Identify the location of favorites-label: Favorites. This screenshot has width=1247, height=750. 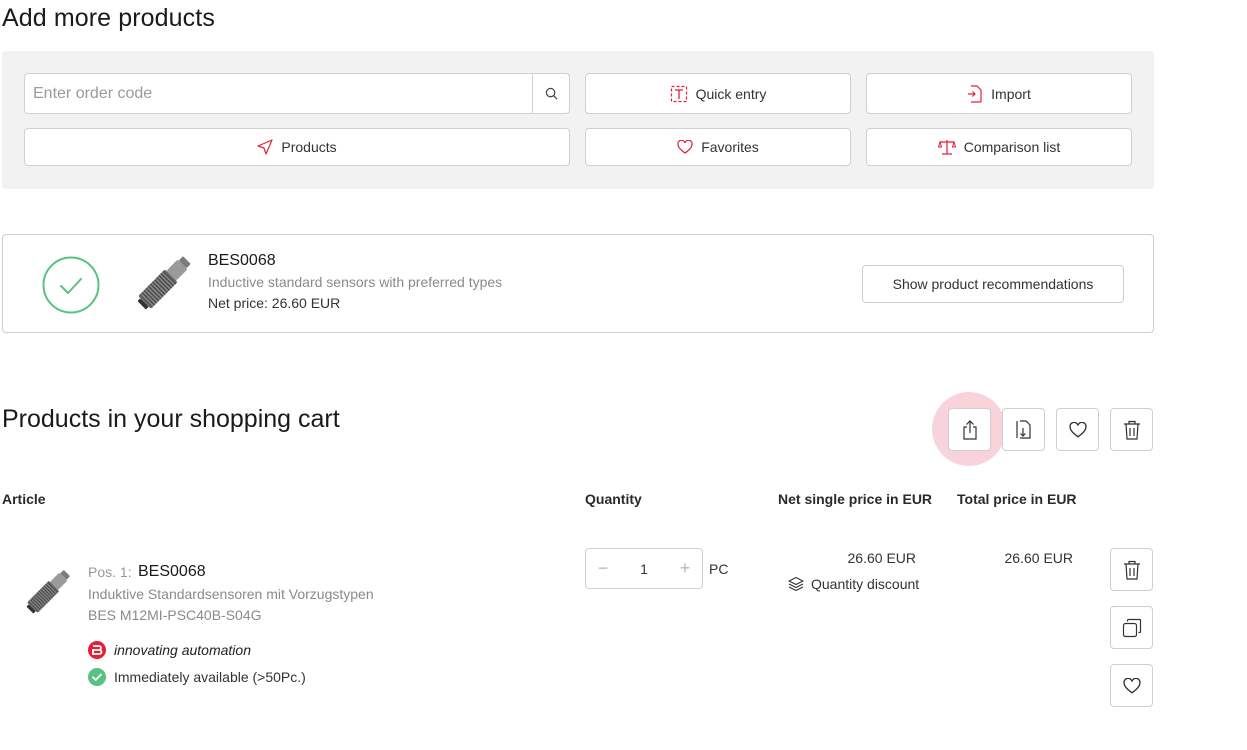
(730, 147).